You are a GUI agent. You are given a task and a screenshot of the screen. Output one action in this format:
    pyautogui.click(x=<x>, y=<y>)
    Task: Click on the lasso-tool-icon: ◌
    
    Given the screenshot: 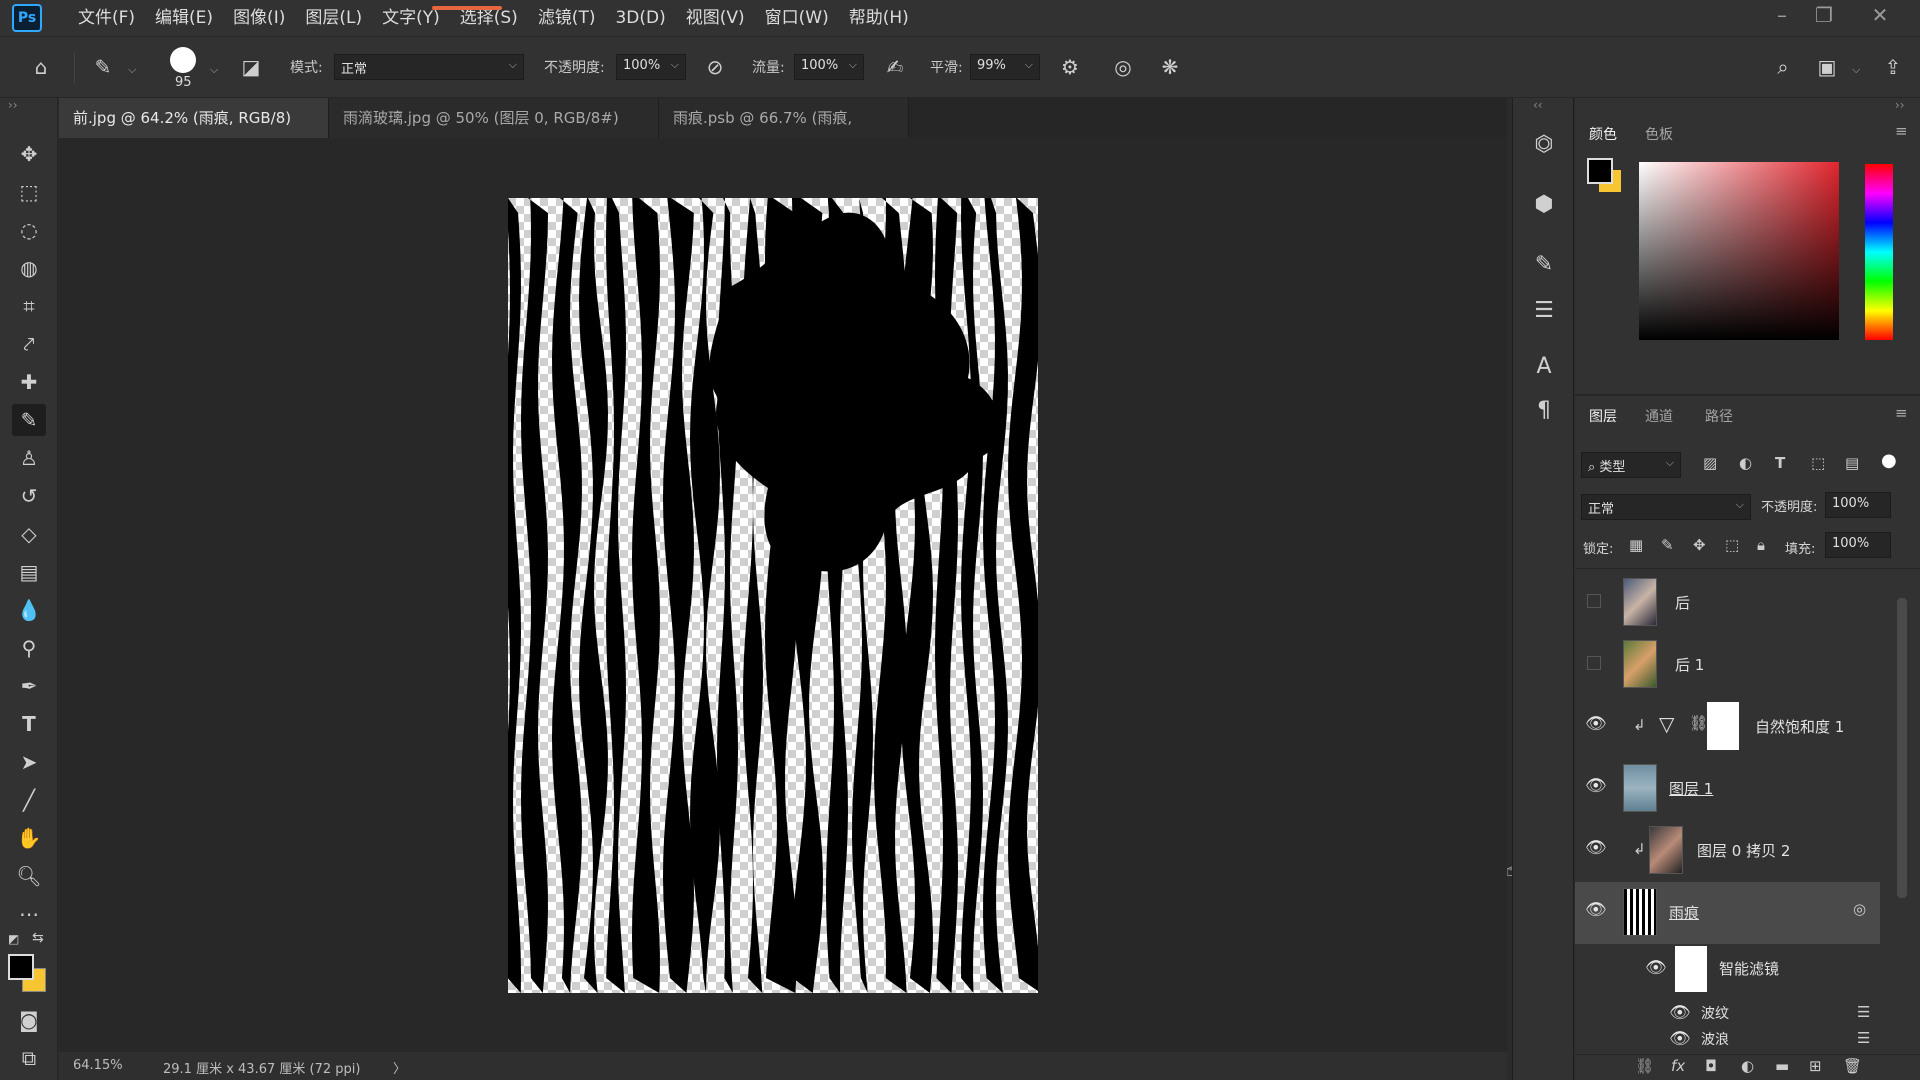 What is the action you would take?
    pyautogui.click(x=29, y=230)
    